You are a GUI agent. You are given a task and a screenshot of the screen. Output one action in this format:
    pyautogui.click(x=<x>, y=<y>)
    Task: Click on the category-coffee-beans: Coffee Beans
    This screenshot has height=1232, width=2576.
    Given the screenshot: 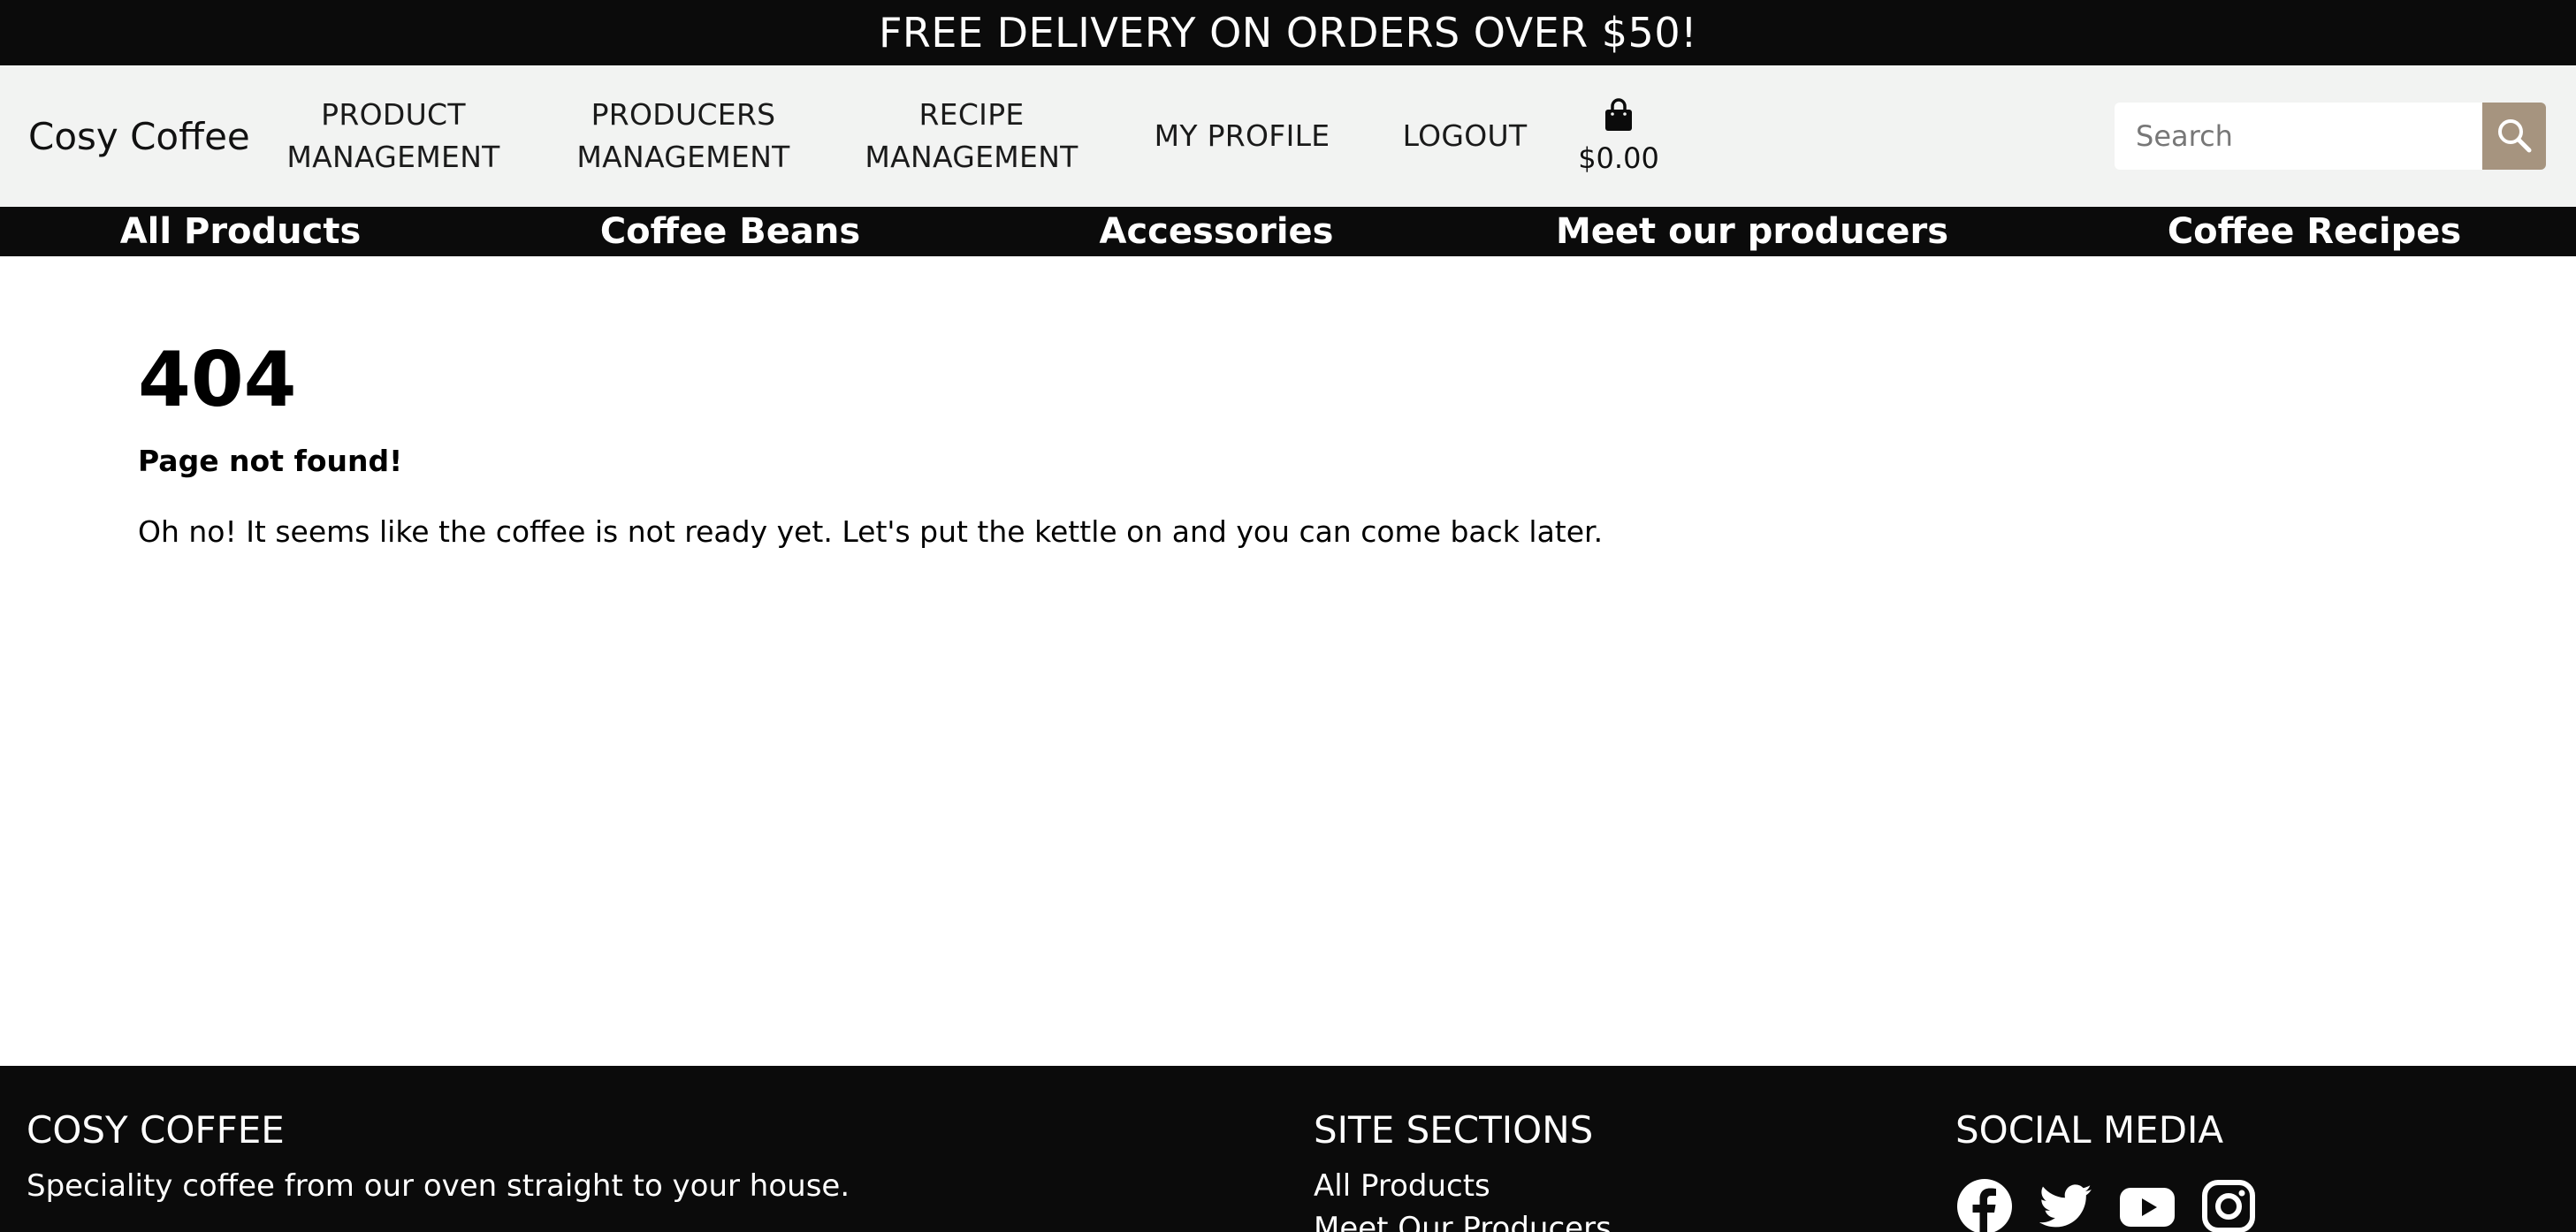 What is the action you would take?
    pyautogui.click(x=730, y=231)
    